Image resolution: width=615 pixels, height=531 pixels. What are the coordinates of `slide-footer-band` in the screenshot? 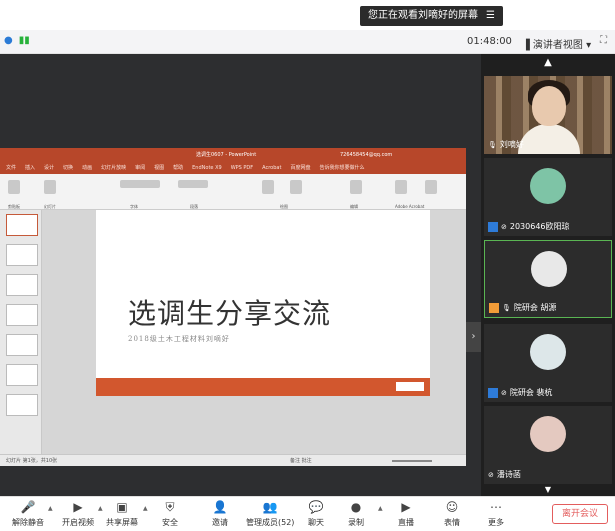 It's located at (263, 387).